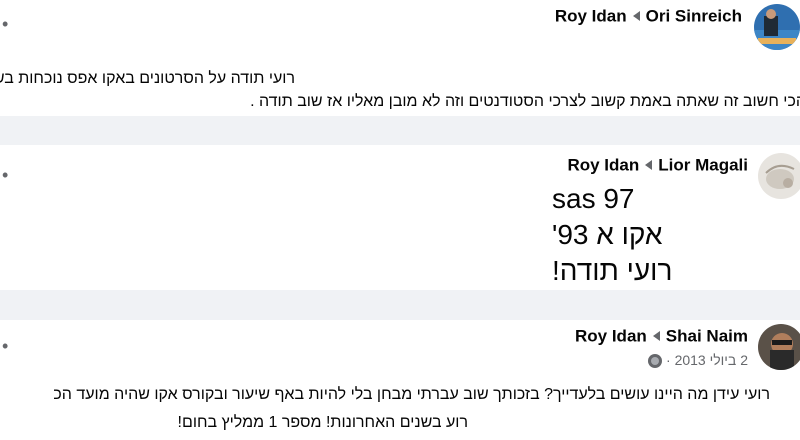  What do you see at coordinates (661, 336) in the screenshot?
I see `post-header: Roy Idan Shai Naim` at bounding box center [661, 336].